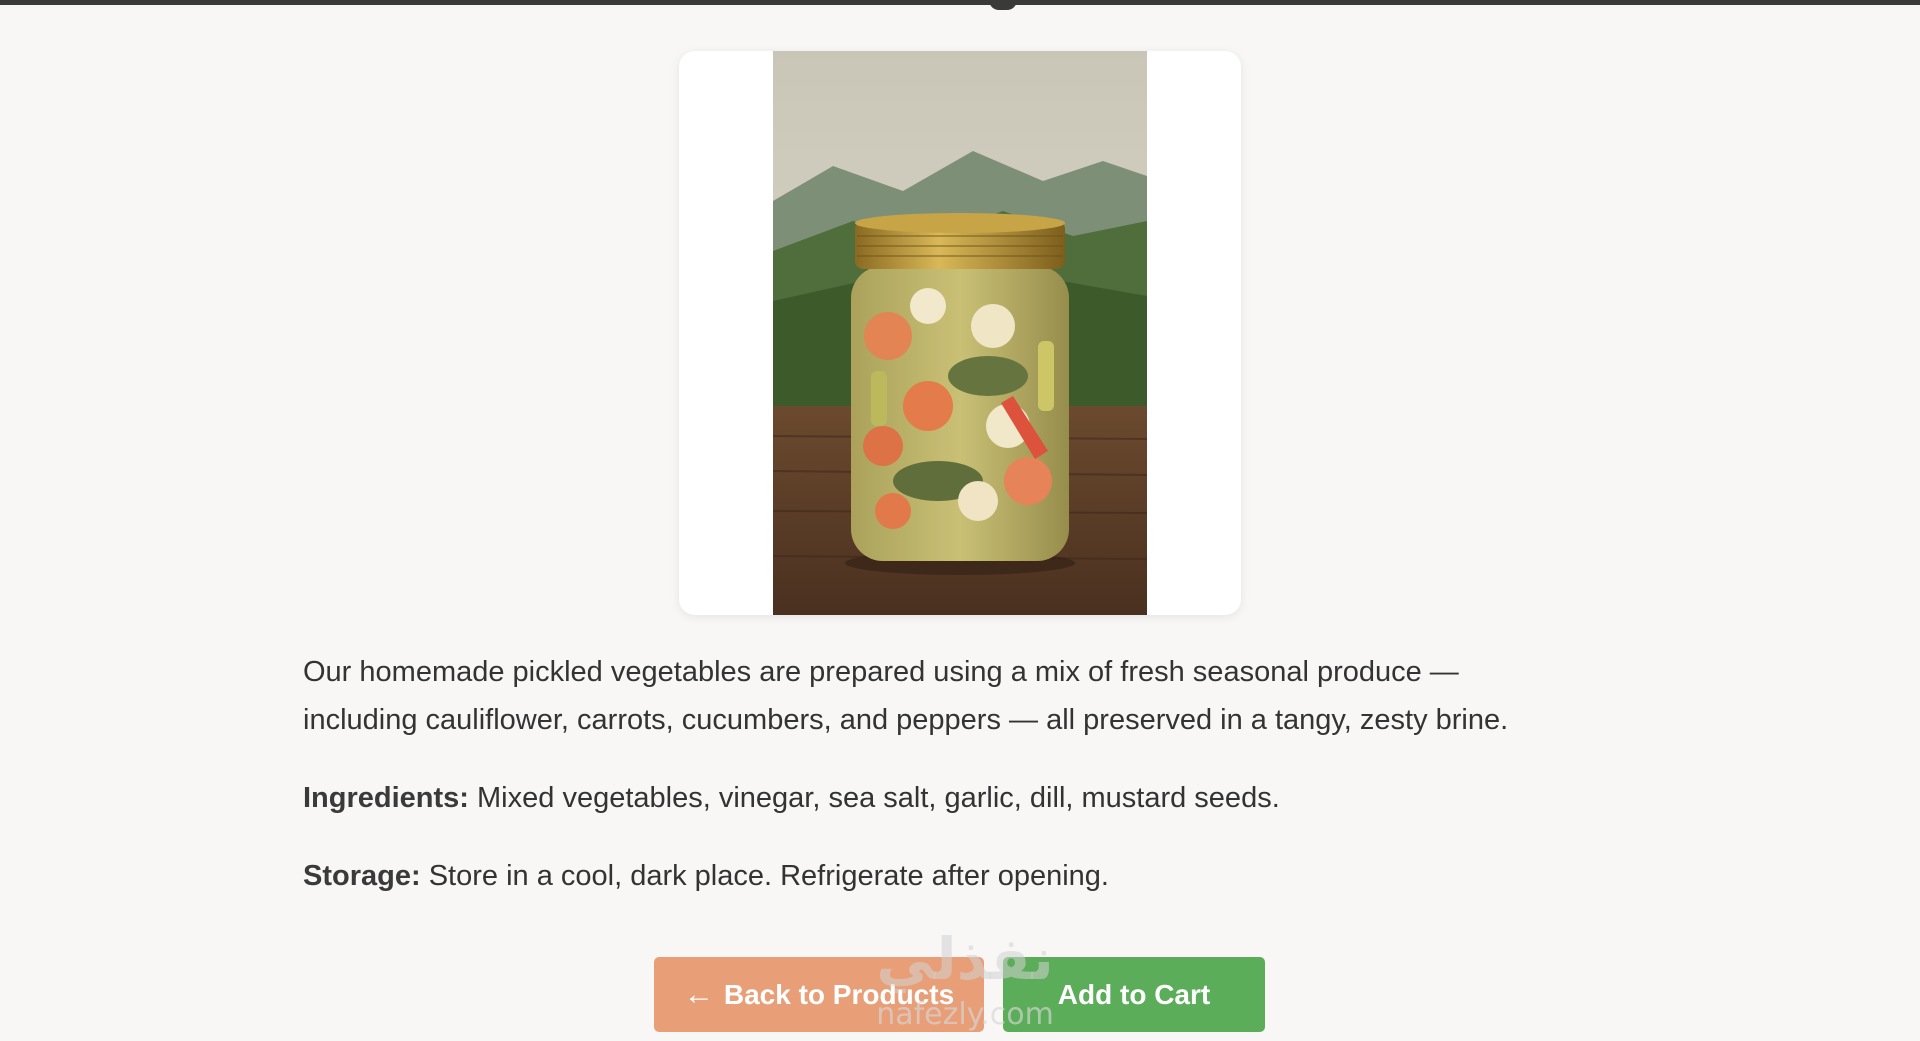 This screenshot has height=1041, width=1920. I want to click on product-photo, so click(960, 333).